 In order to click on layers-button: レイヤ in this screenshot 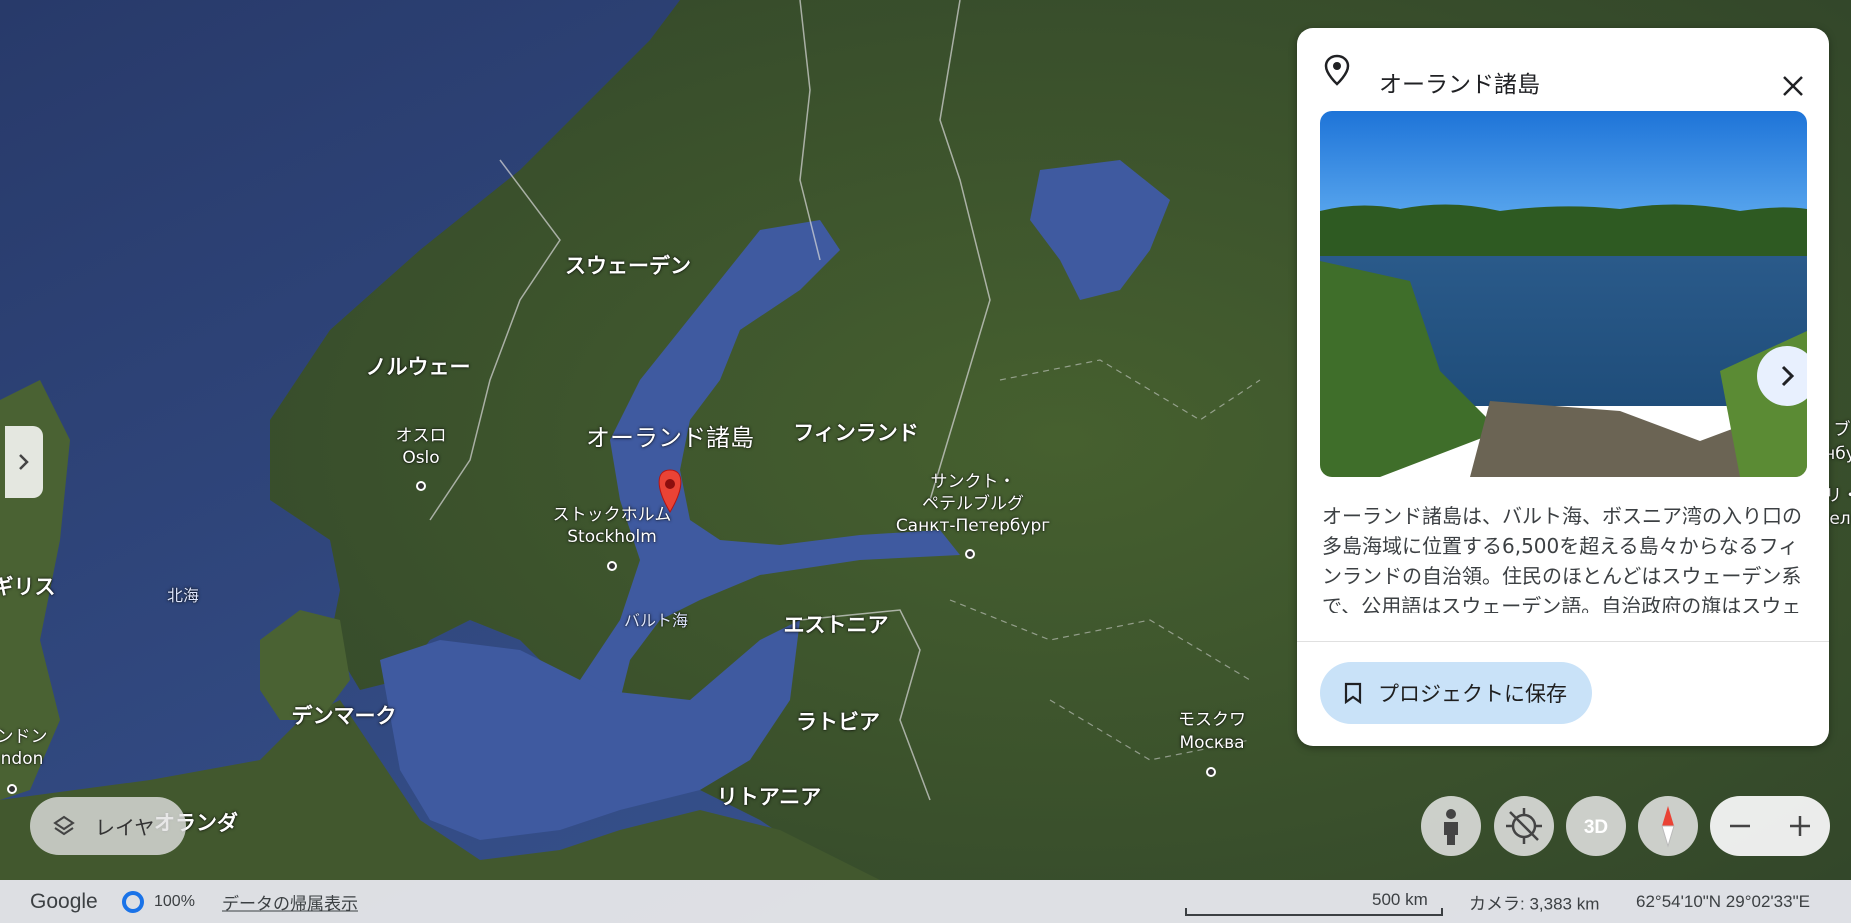, I will do `click(108, 826)`.